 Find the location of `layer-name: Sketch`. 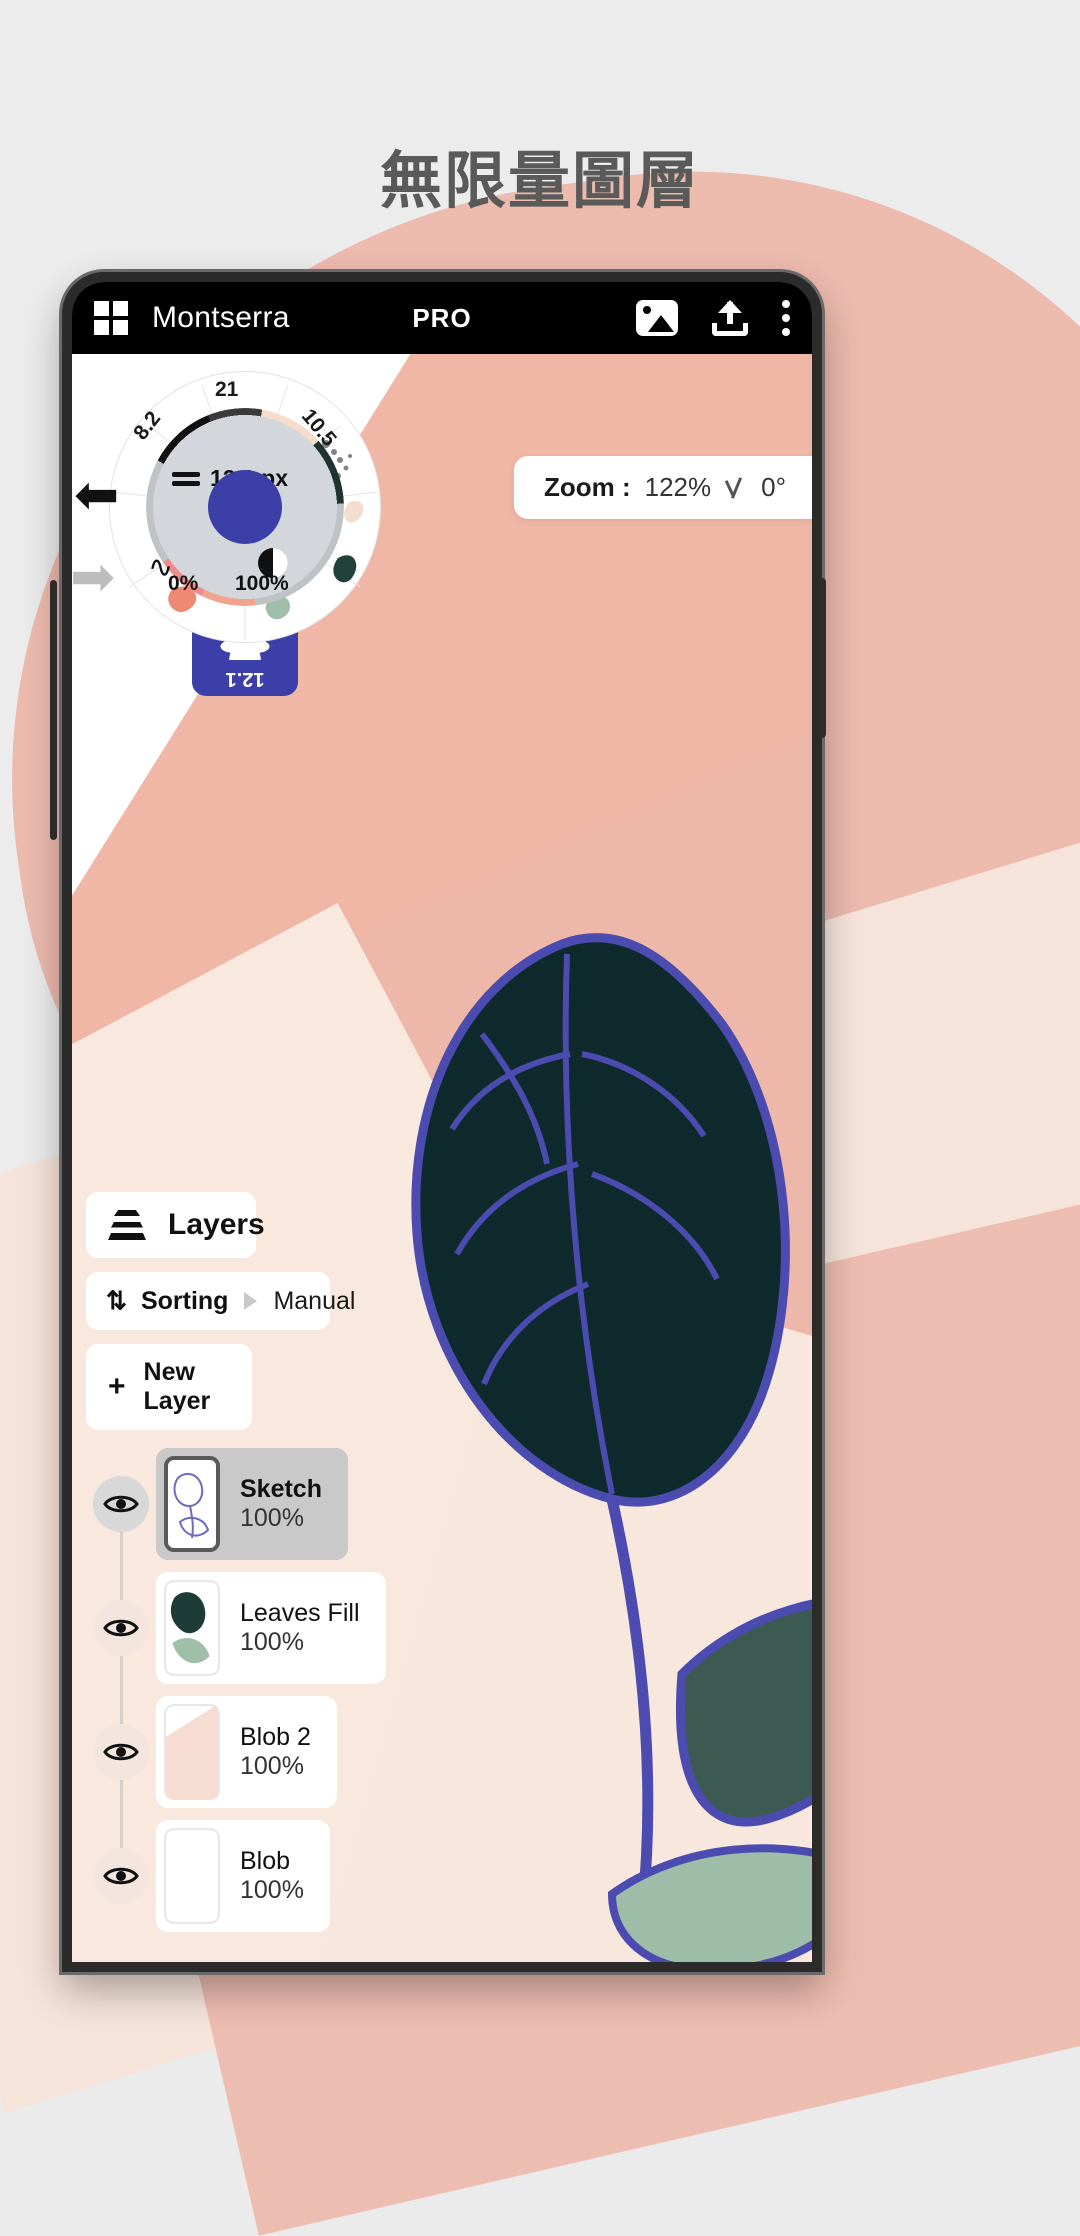

layer-name: Sketch is located at coordinates (281, 1489).